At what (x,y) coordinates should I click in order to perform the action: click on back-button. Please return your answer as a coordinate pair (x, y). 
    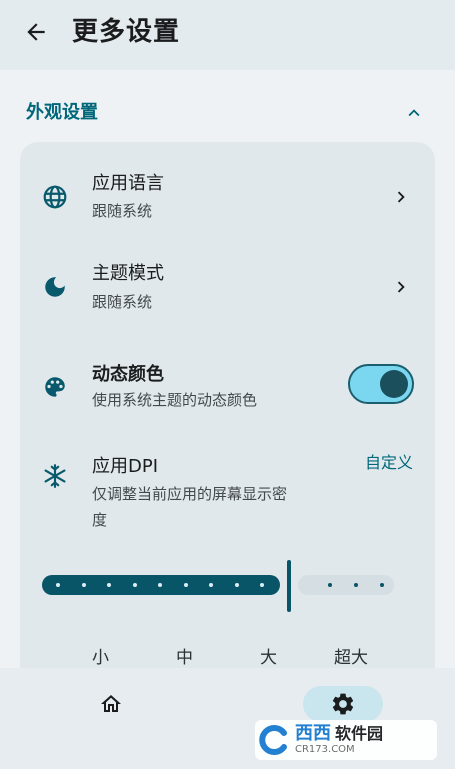
    Looking at the image, I should click on (36, 32).